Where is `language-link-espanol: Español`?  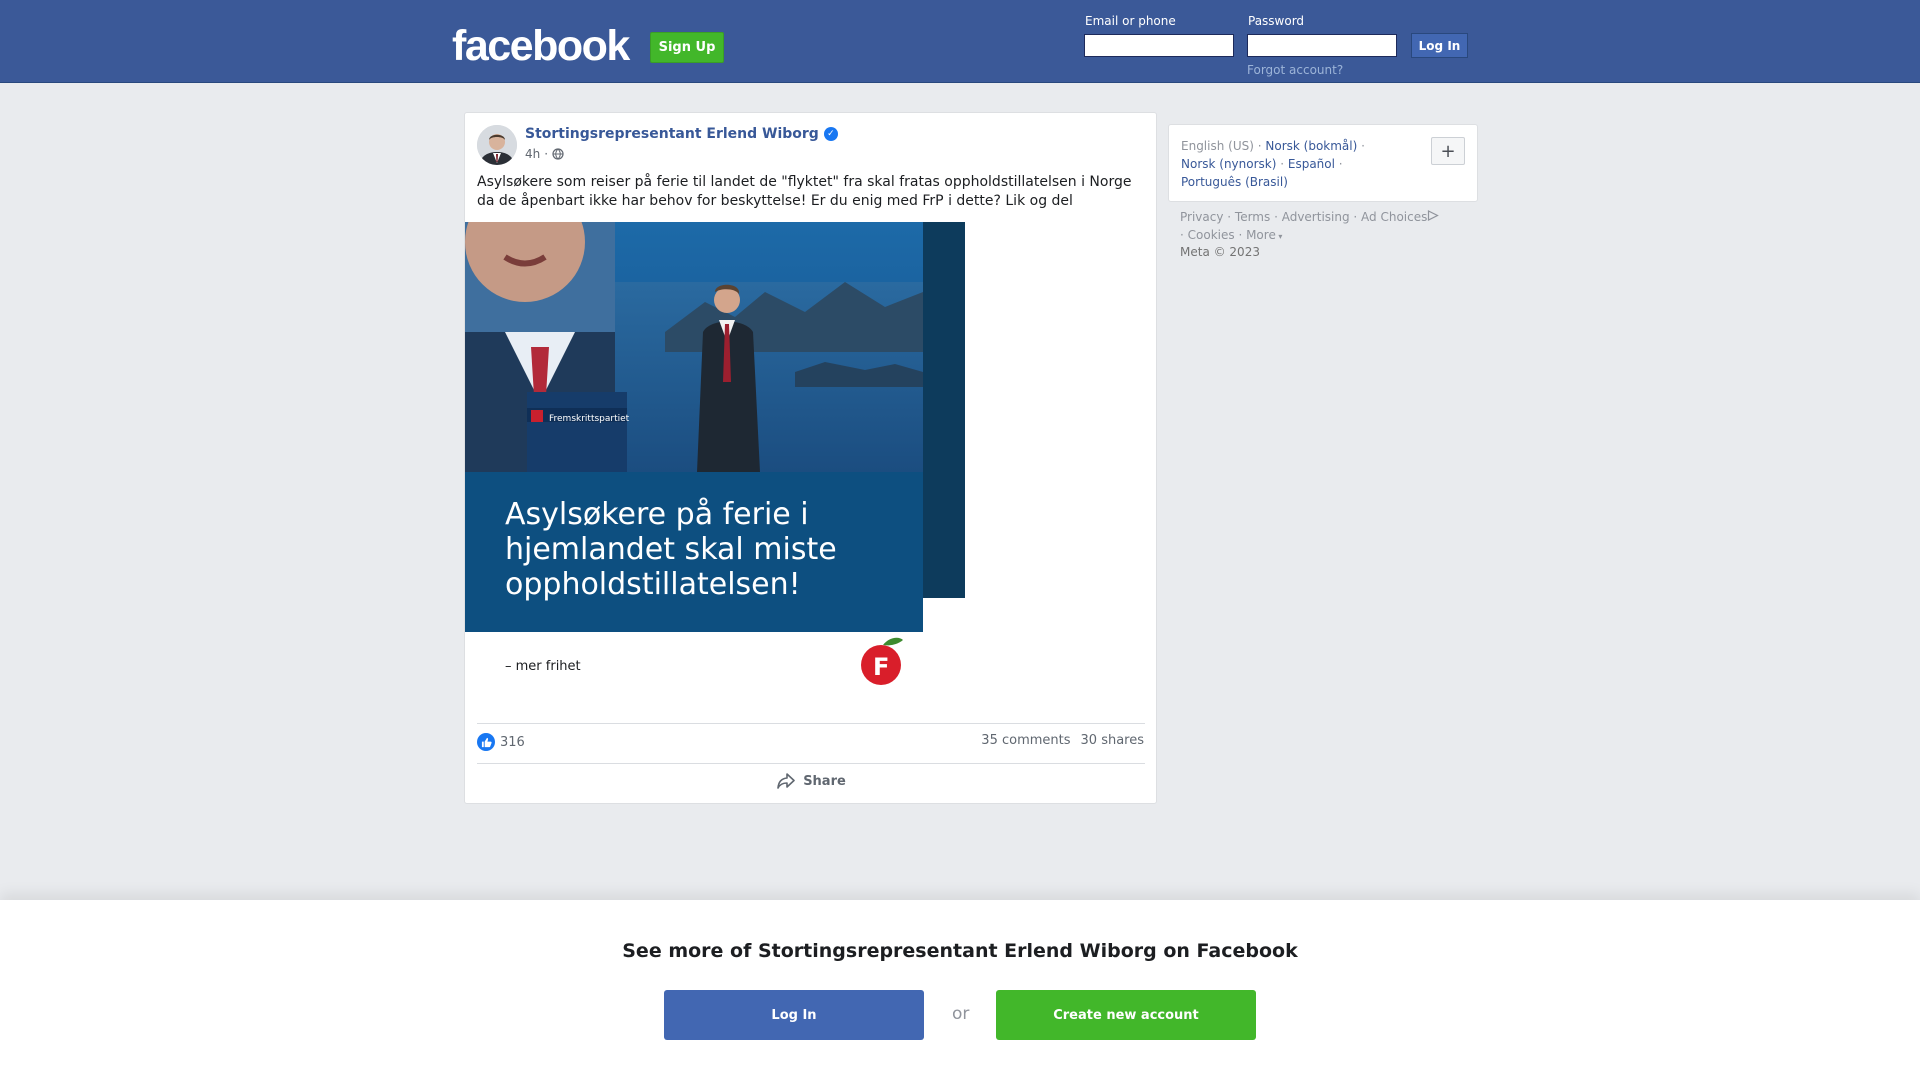
language-link-espanol: Español is located at coordinates (1311, 164).